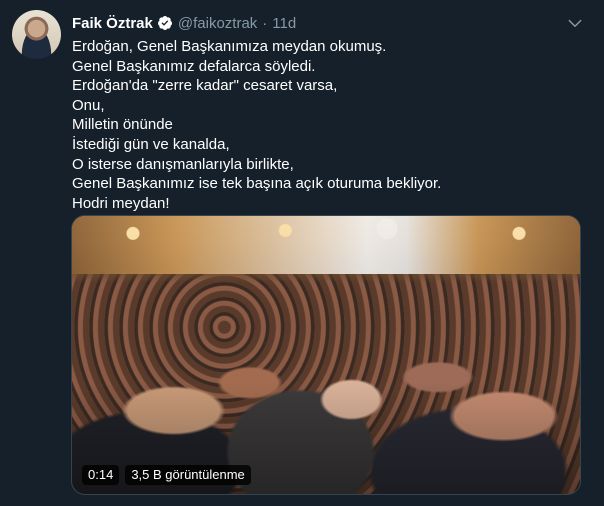 The image size is (604, 506). What do you see at coordinates (151, 144) in the screenshot?
I see `tweet-line: İstediği gün ve kanalda,` at bounding box center [151, 144].